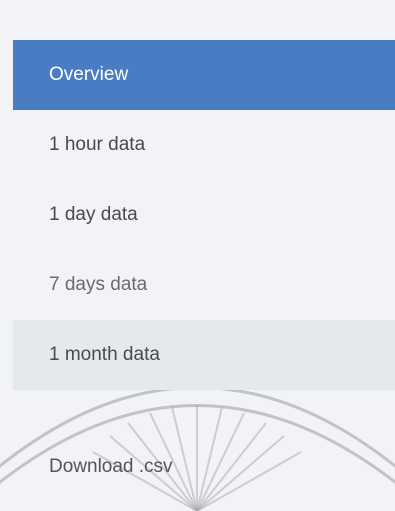 The image size is (395, 511). I want to click on sidebar-item-1-month-data: 1 month data, so click(204, 355).